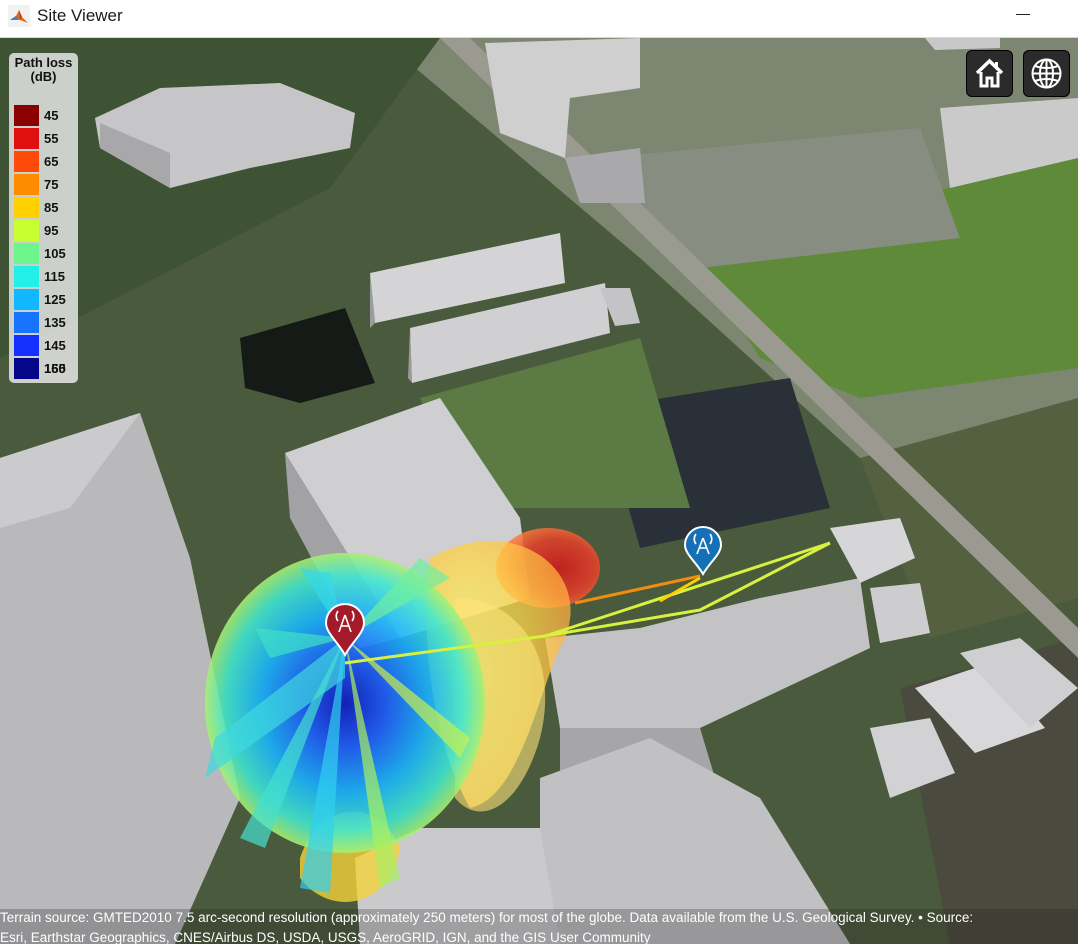 Image resolution: width=1078 pixels, height=944 pixels. Describe the element at coordinates (54, 276) in the screenshot. I see `legend-label: 115` at that location.